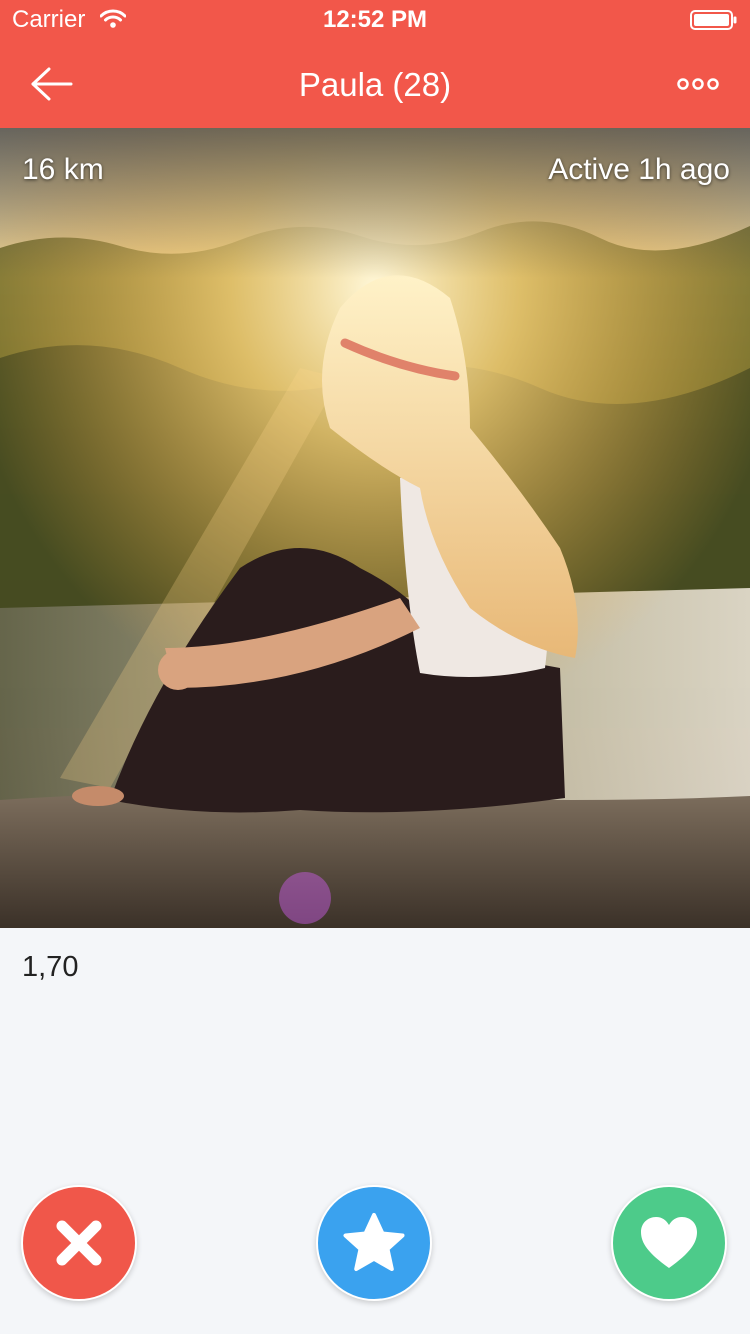 This screenshot has height=1334, width=750. What do you see at coordinates (50, 967) in the screenshot?
I see `height-value: 1,70` at bounding box center [50, 967].